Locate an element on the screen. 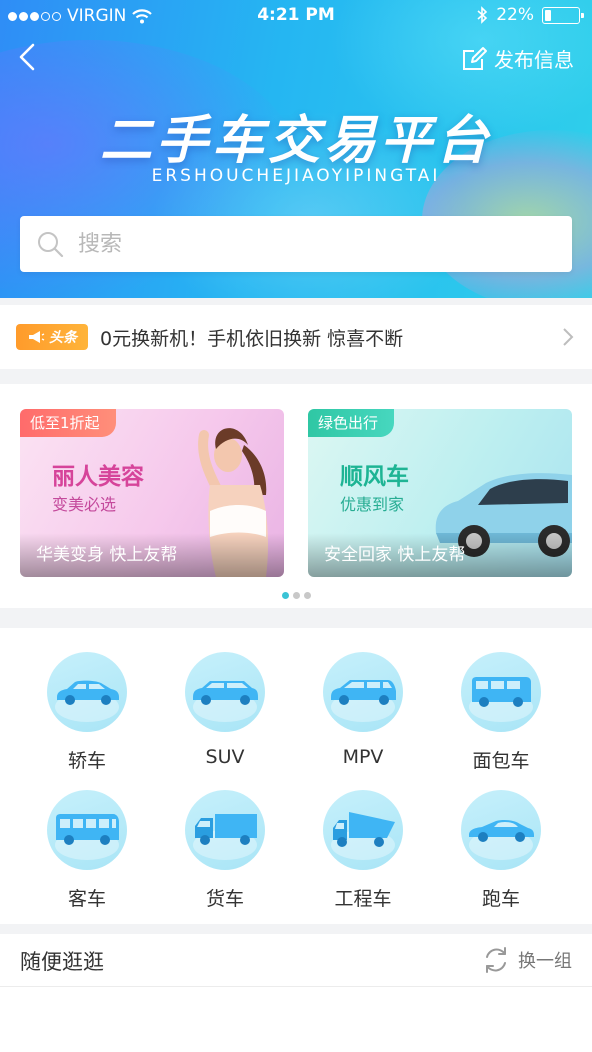 Image resolution: width=592 pixels, height=1052 pixels. battery-icon is located at coordinates (563, 15).